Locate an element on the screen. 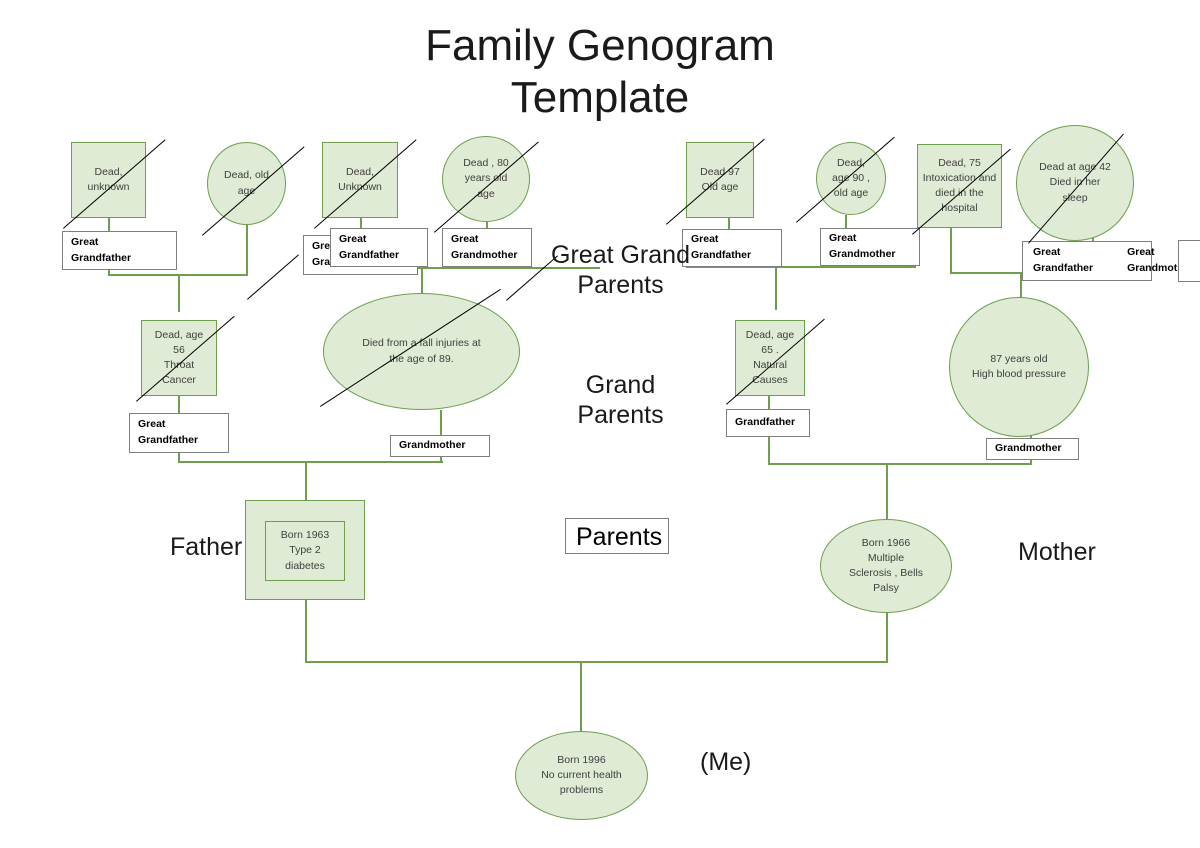 This screenshot has height=848, width=1200. ggp-1-label: Great Grandfather is located at coordinates (119, 250).